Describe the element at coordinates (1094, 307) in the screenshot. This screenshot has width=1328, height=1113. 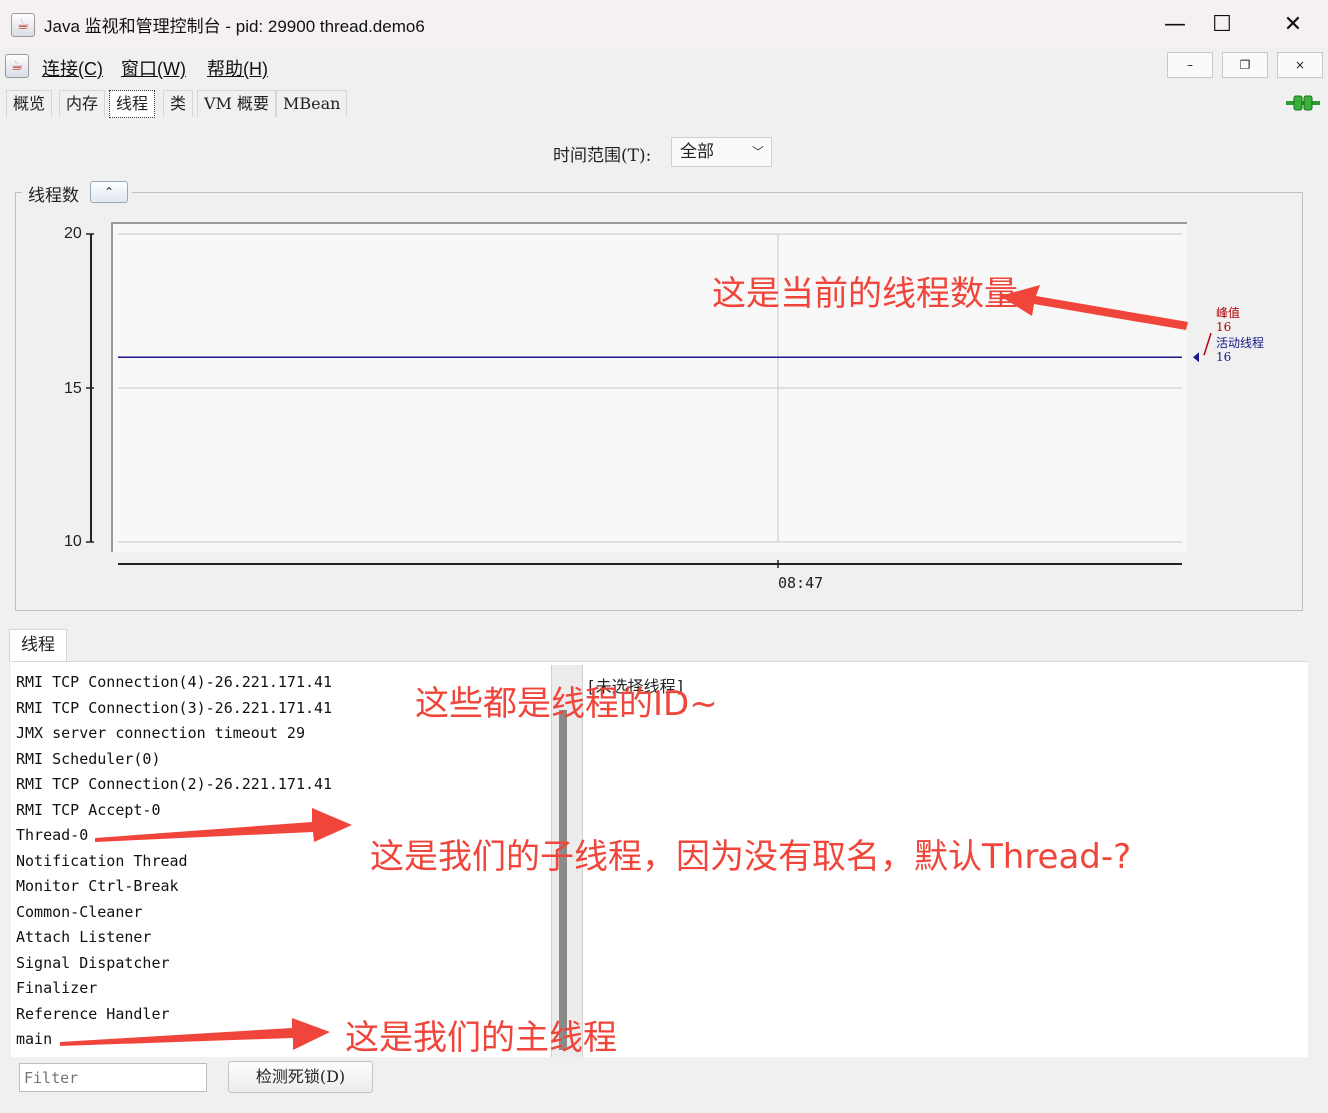
I see `arrow-thread-count` at that location.